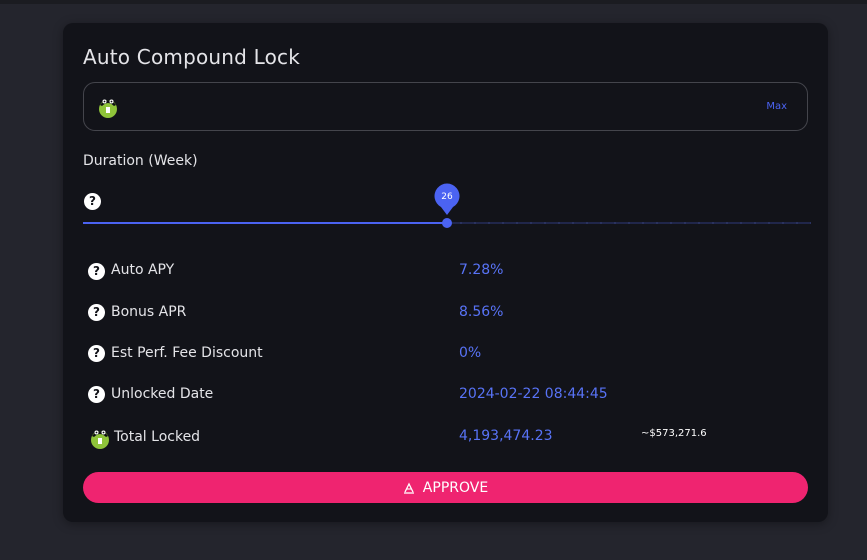  I want to click on total-locked-usd: ~$573,271.6, so click(674, 433).